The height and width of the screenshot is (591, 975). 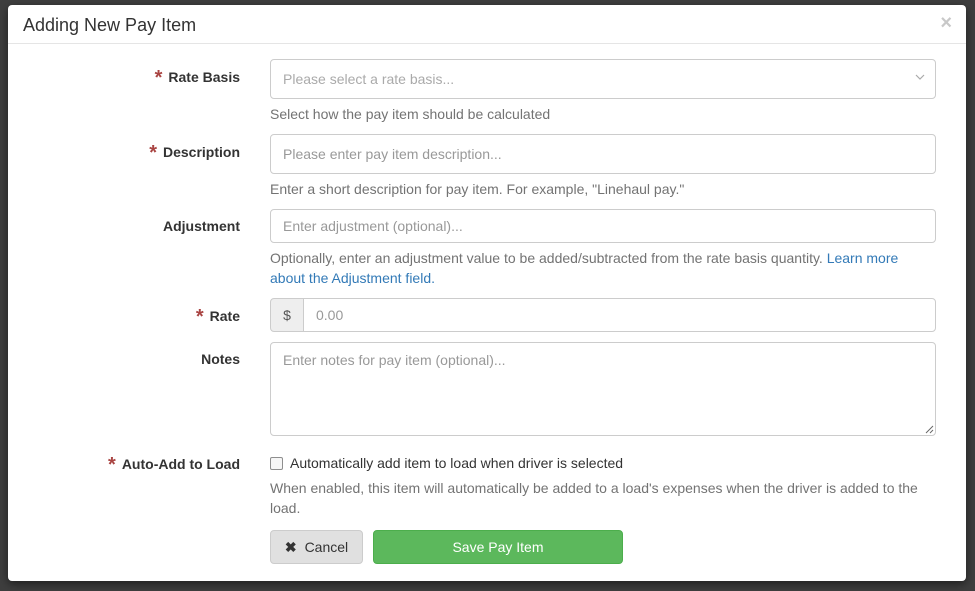 I want to click on rate-input-group: $ 0.00, so click(x=603, y=315).